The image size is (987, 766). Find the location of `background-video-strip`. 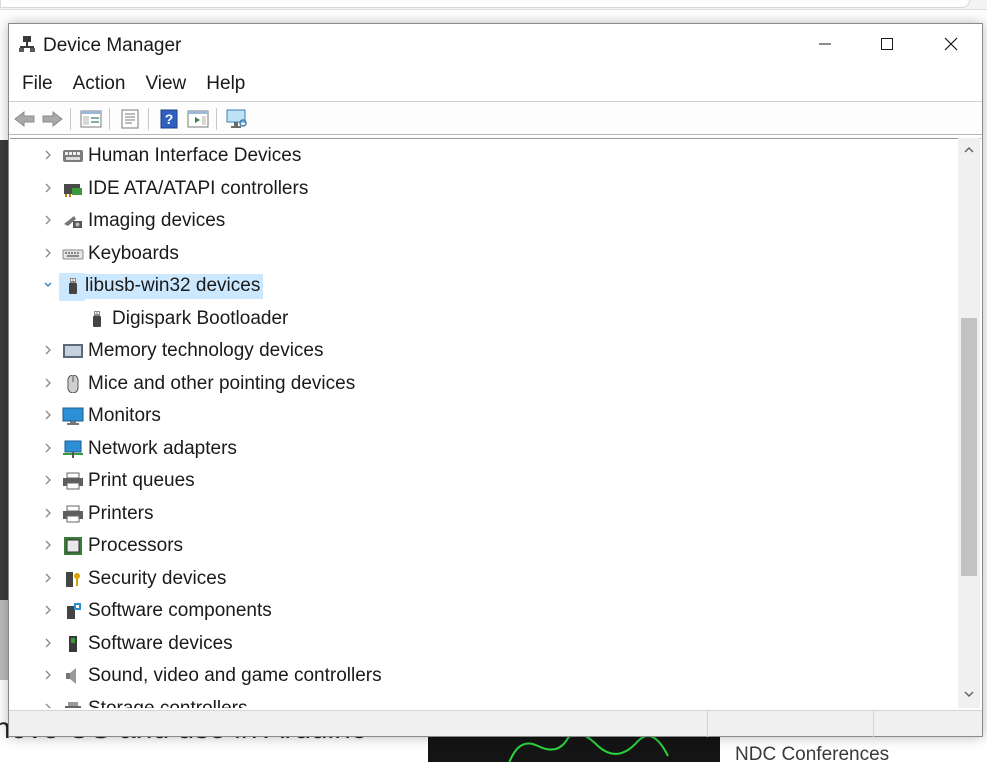

background-video-strip is located at coordinates (4, 410).